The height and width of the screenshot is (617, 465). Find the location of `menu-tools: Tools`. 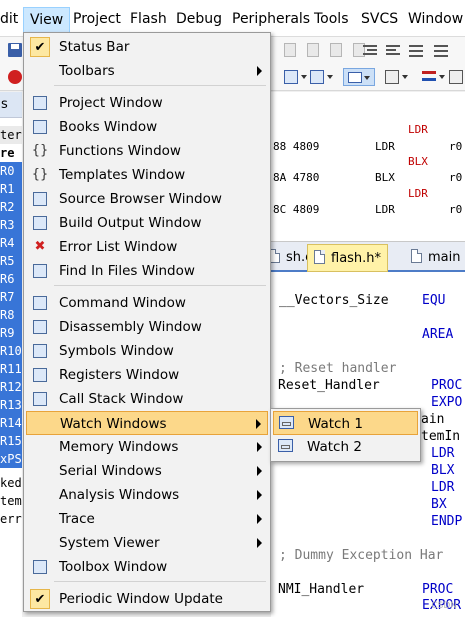

menu-tools: Tools is located at coordinates (331, 19).